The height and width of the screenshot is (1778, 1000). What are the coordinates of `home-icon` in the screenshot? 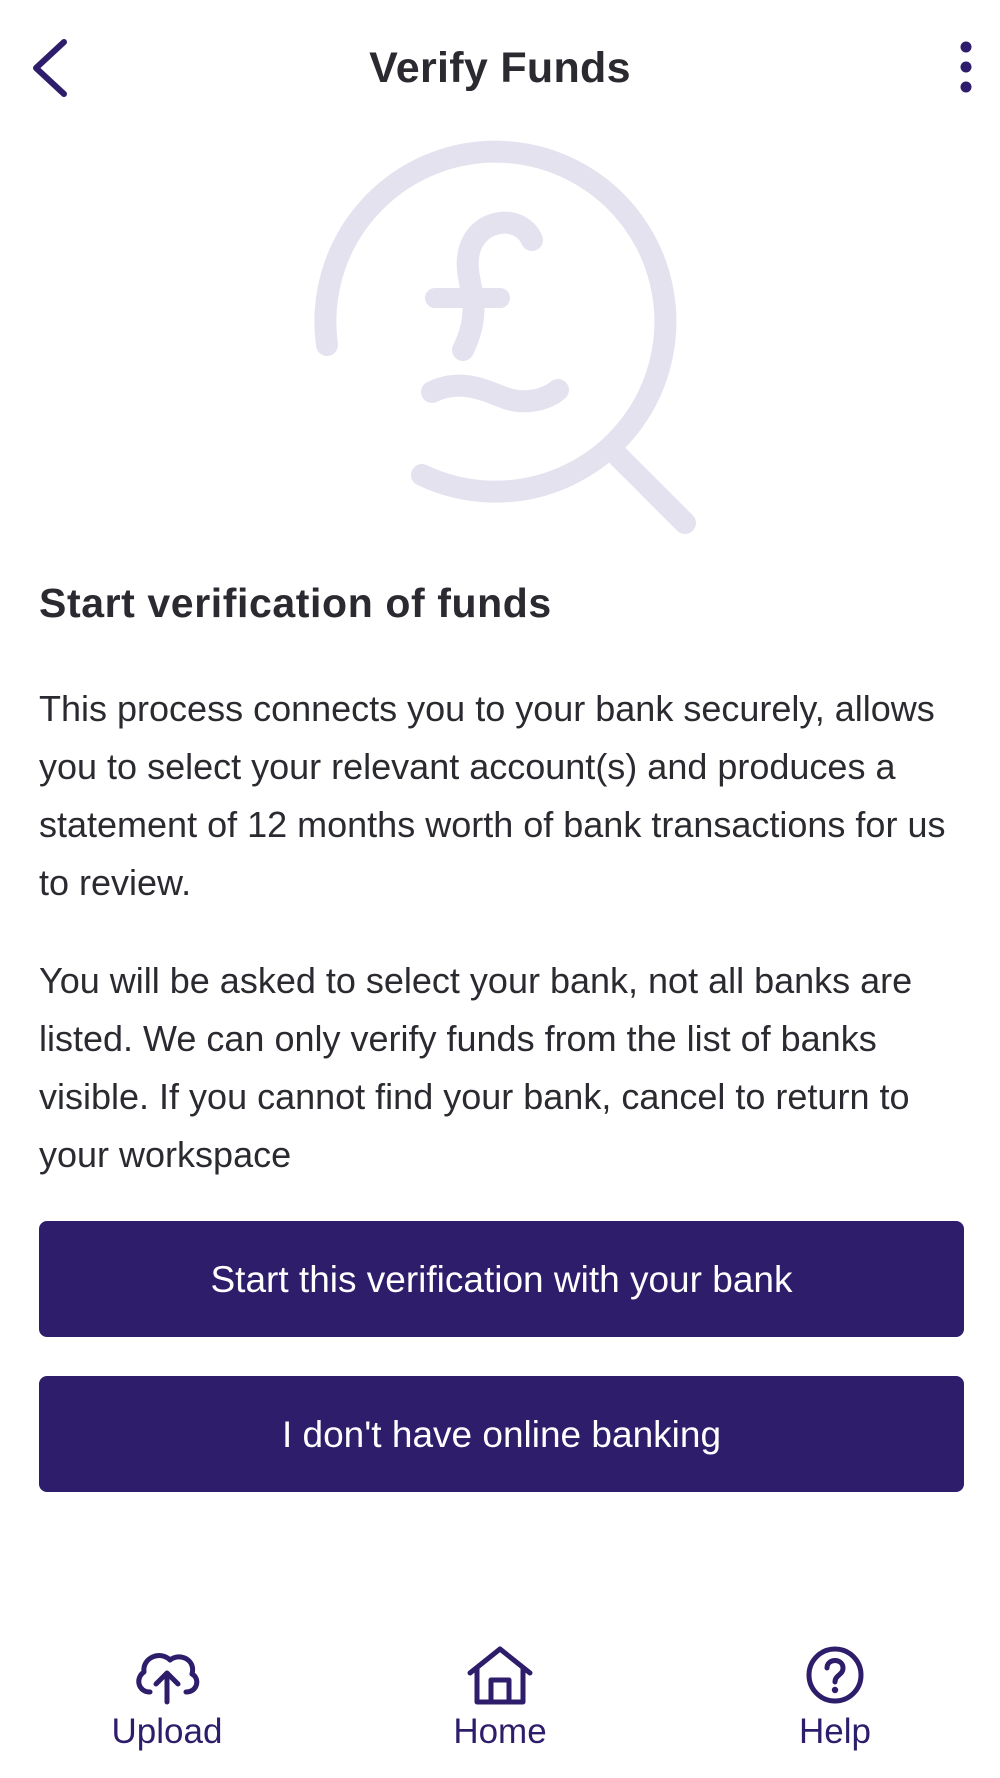 It's located at (500, 1675).